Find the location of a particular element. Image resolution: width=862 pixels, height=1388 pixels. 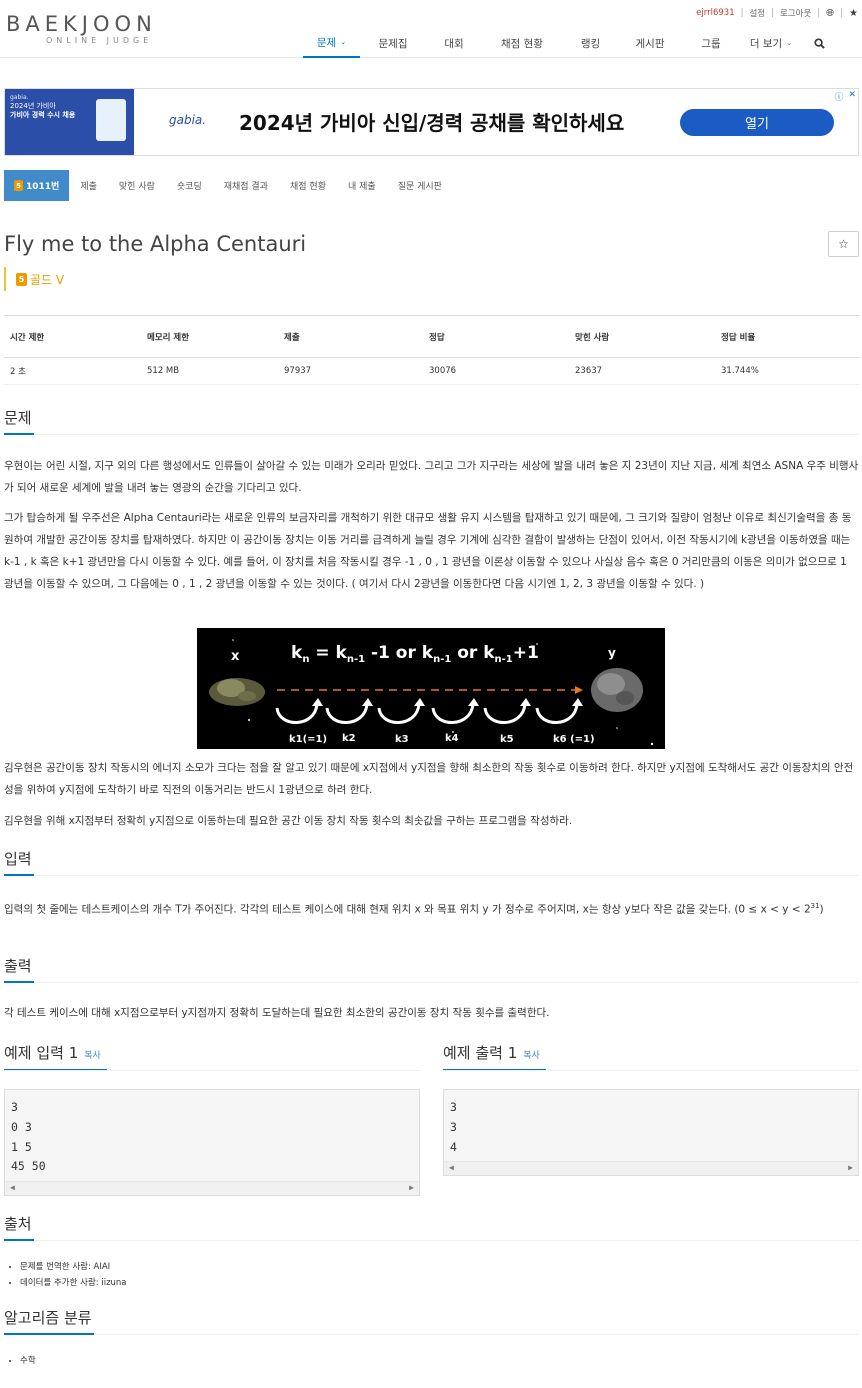

main-nav: 문제 ⌄ 문제집 대회 채점 현황 랭킹 게시판 그룹 더 보기 ⌄ is located at coordinates (570, 43).